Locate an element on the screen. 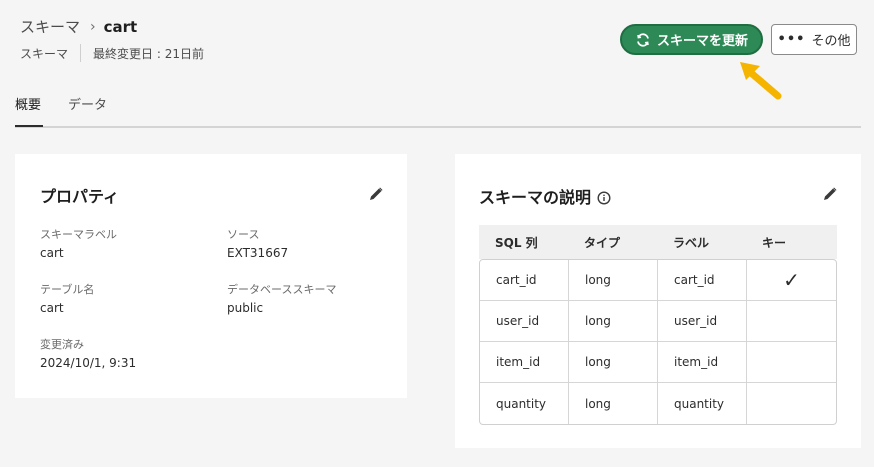 The height and width of the screenshot is (467, 874). db-schema-label: データベーススキーマ is located at coordinates (282, 289).